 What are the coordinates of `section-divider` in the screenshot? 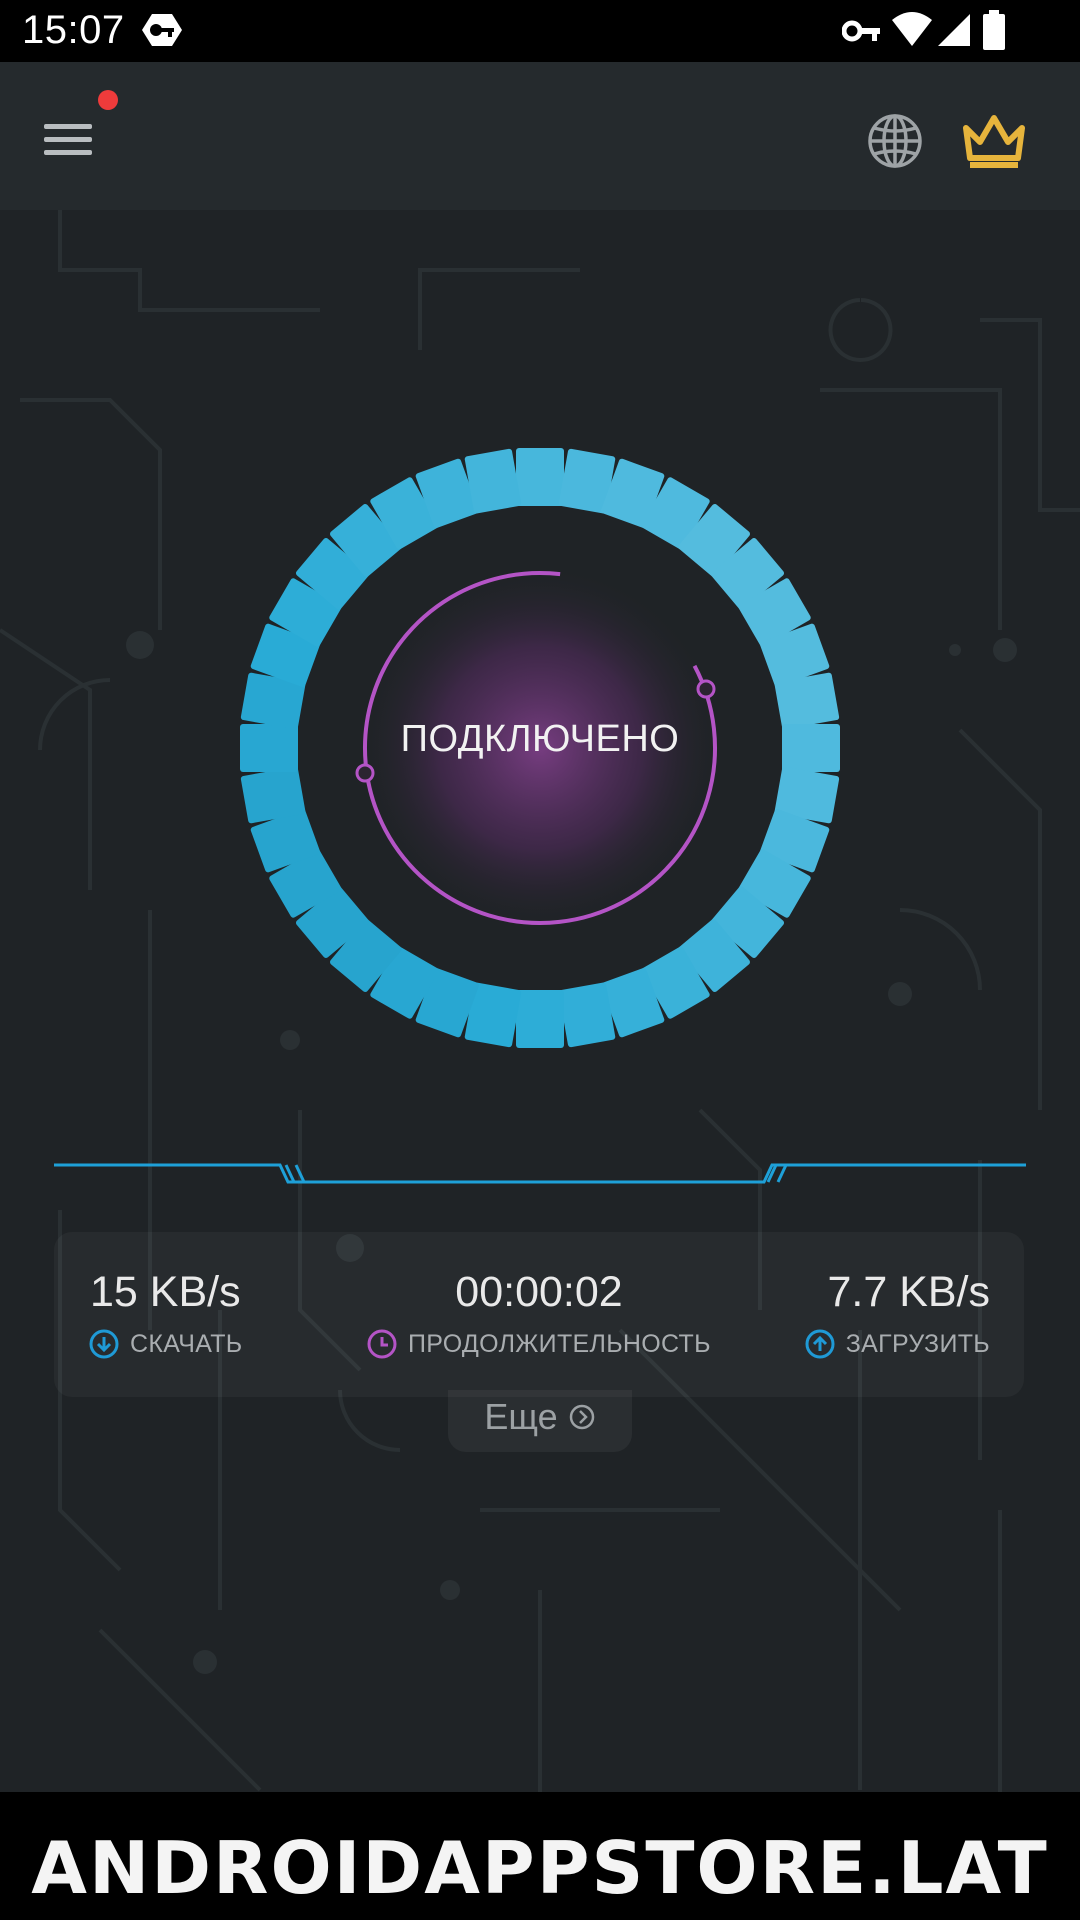 It's located at (540, 1173).